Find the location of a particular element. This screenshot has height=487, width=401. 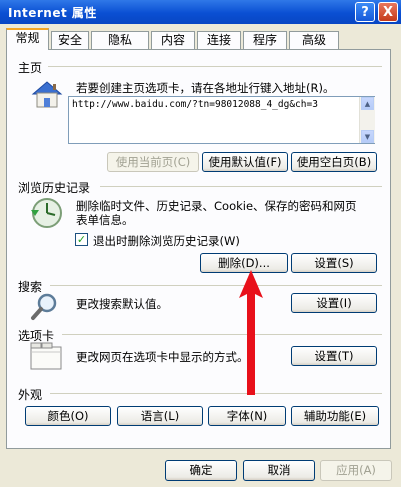

delete-on-exit-label: 退出时删除浏览历史记录(W) is located at coordinates (166, 241).